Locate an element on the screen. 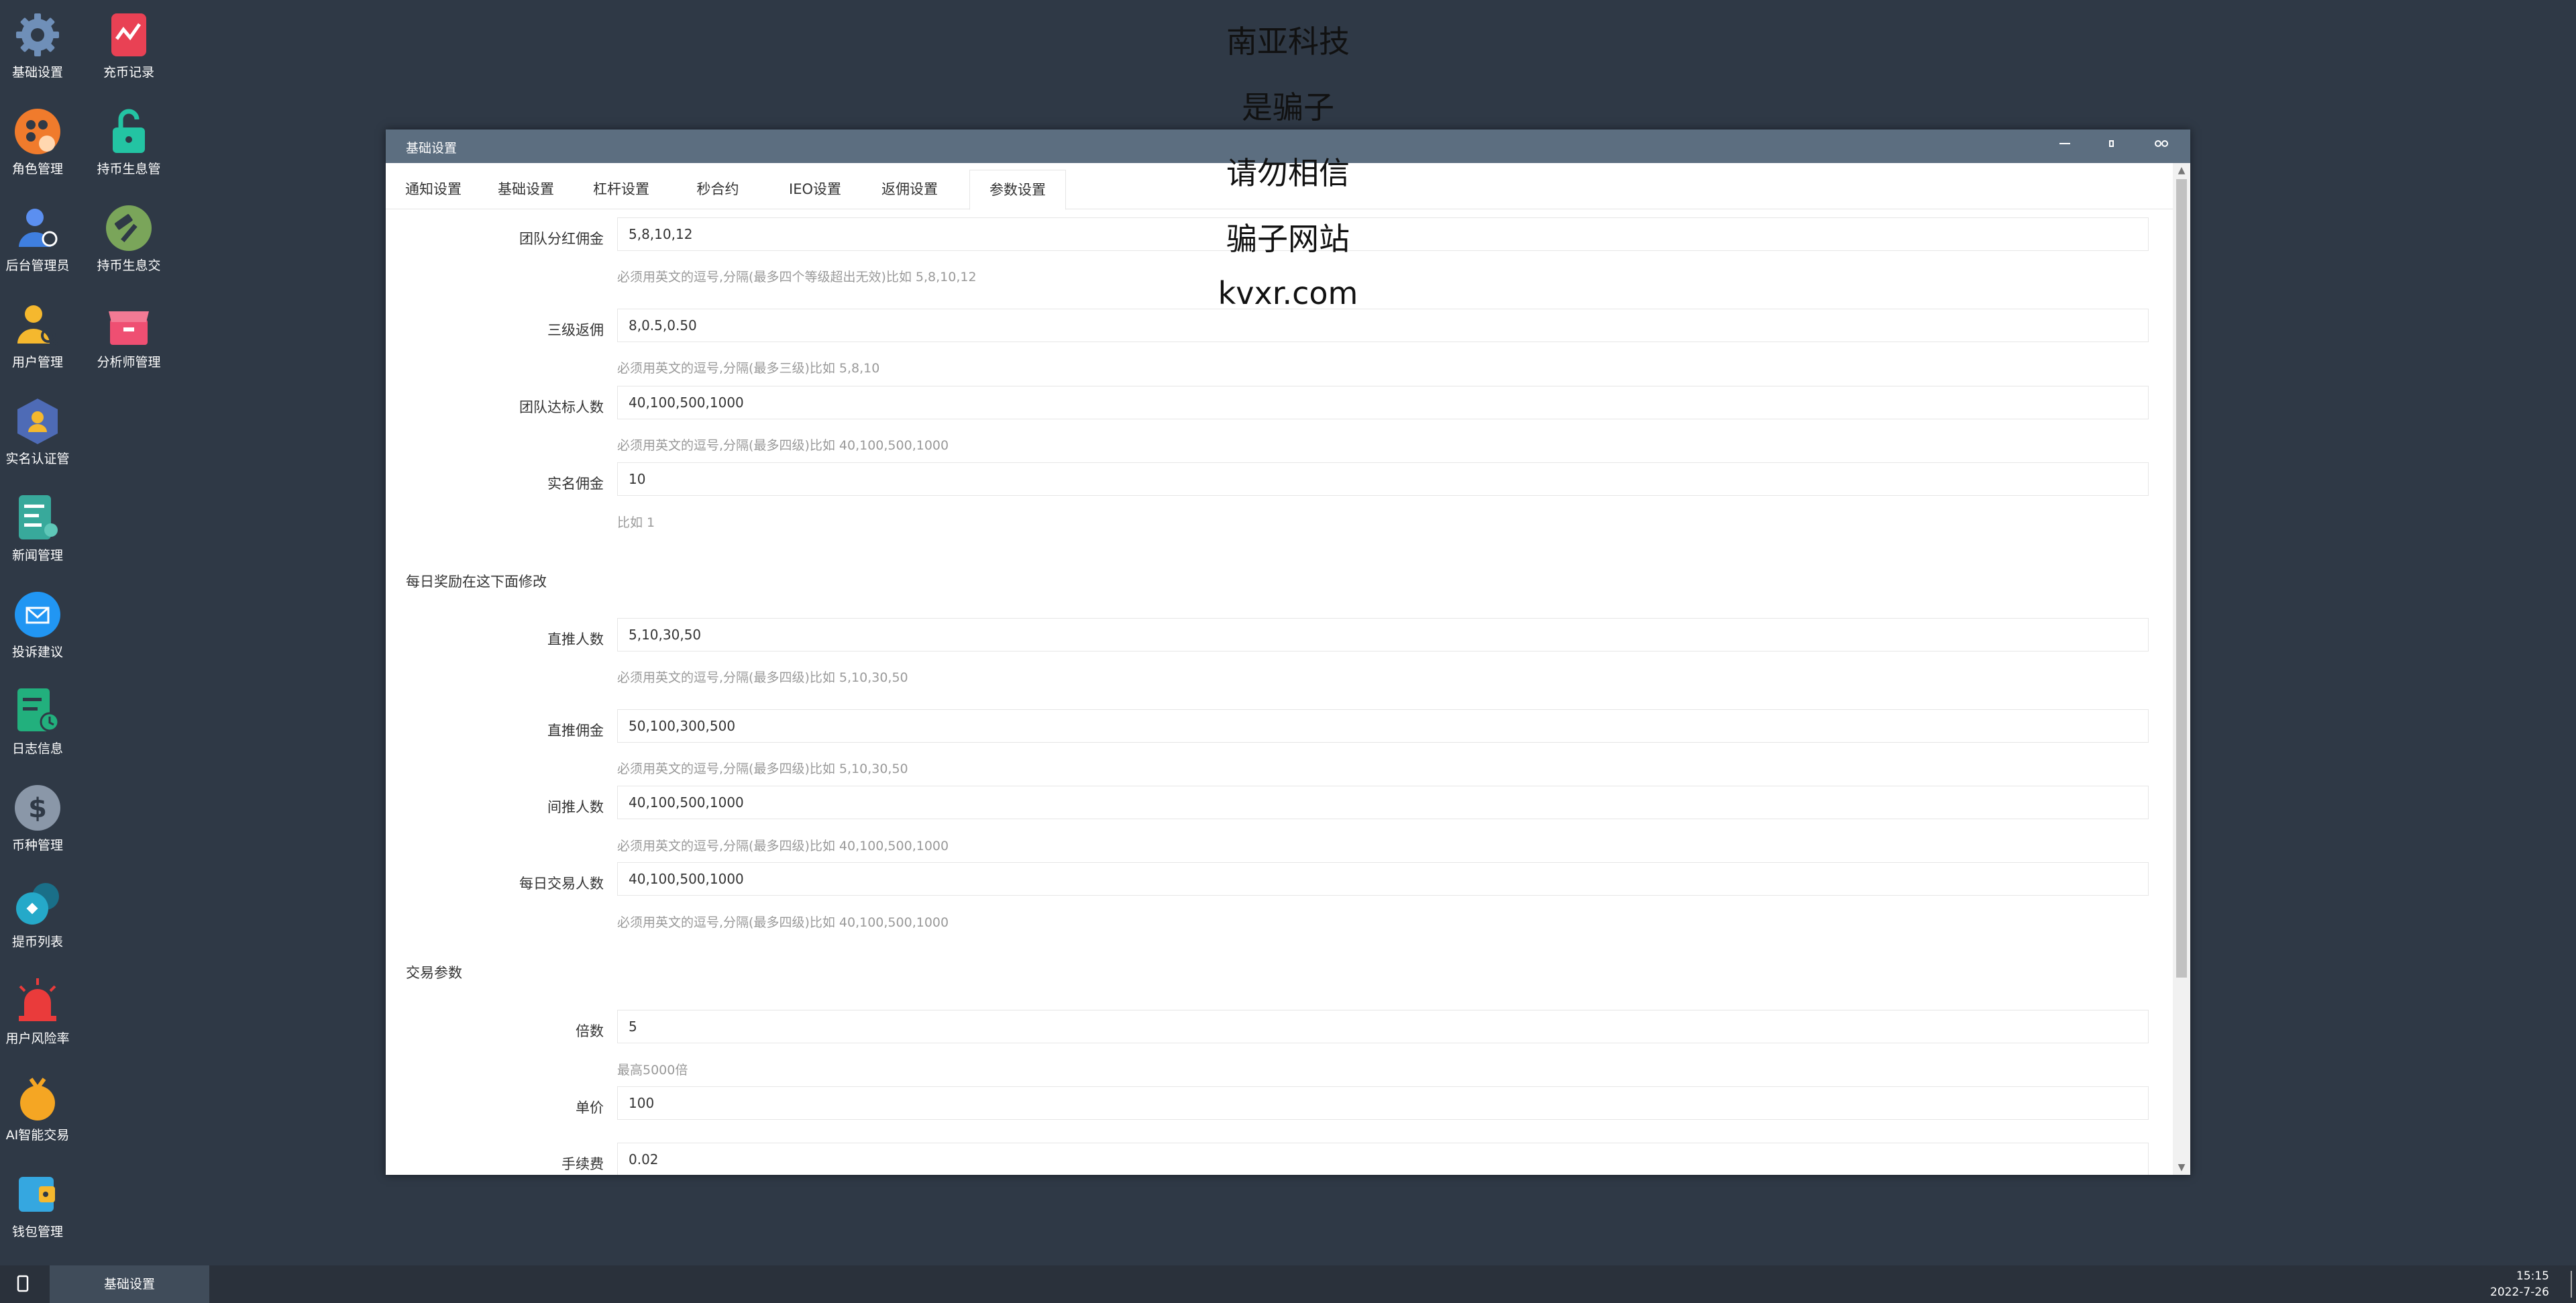 The image size is (2576, 1303). desktop-item-dollar: $ 币种管理 is located at coordinates (41, 813).